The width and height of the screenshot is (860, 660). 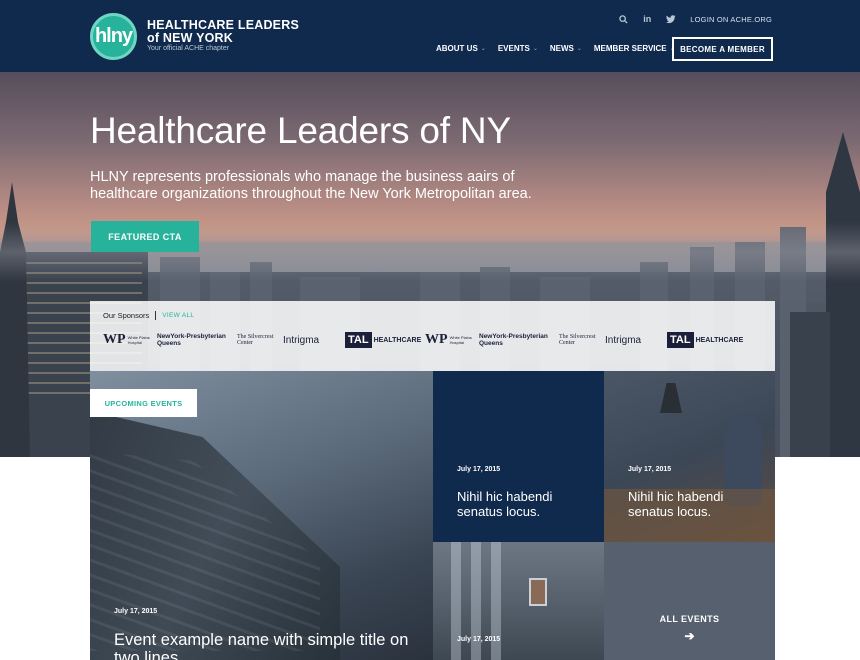 I want to click on divider, so click(x=156, y=315).